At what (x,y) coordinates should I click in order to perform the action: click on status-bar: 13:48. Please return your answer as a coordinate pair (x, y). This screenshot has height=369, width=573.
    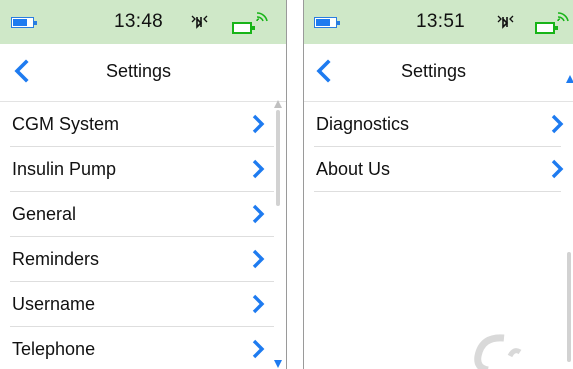
    Looking at the image, I should click on (143, 22).